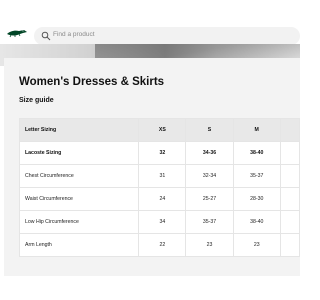 The image size is (320, 300). What do you see at coordinates (17, 33) in the screenshot?
I see `crocodile-logo-icon` at bounding box center [17, 33].